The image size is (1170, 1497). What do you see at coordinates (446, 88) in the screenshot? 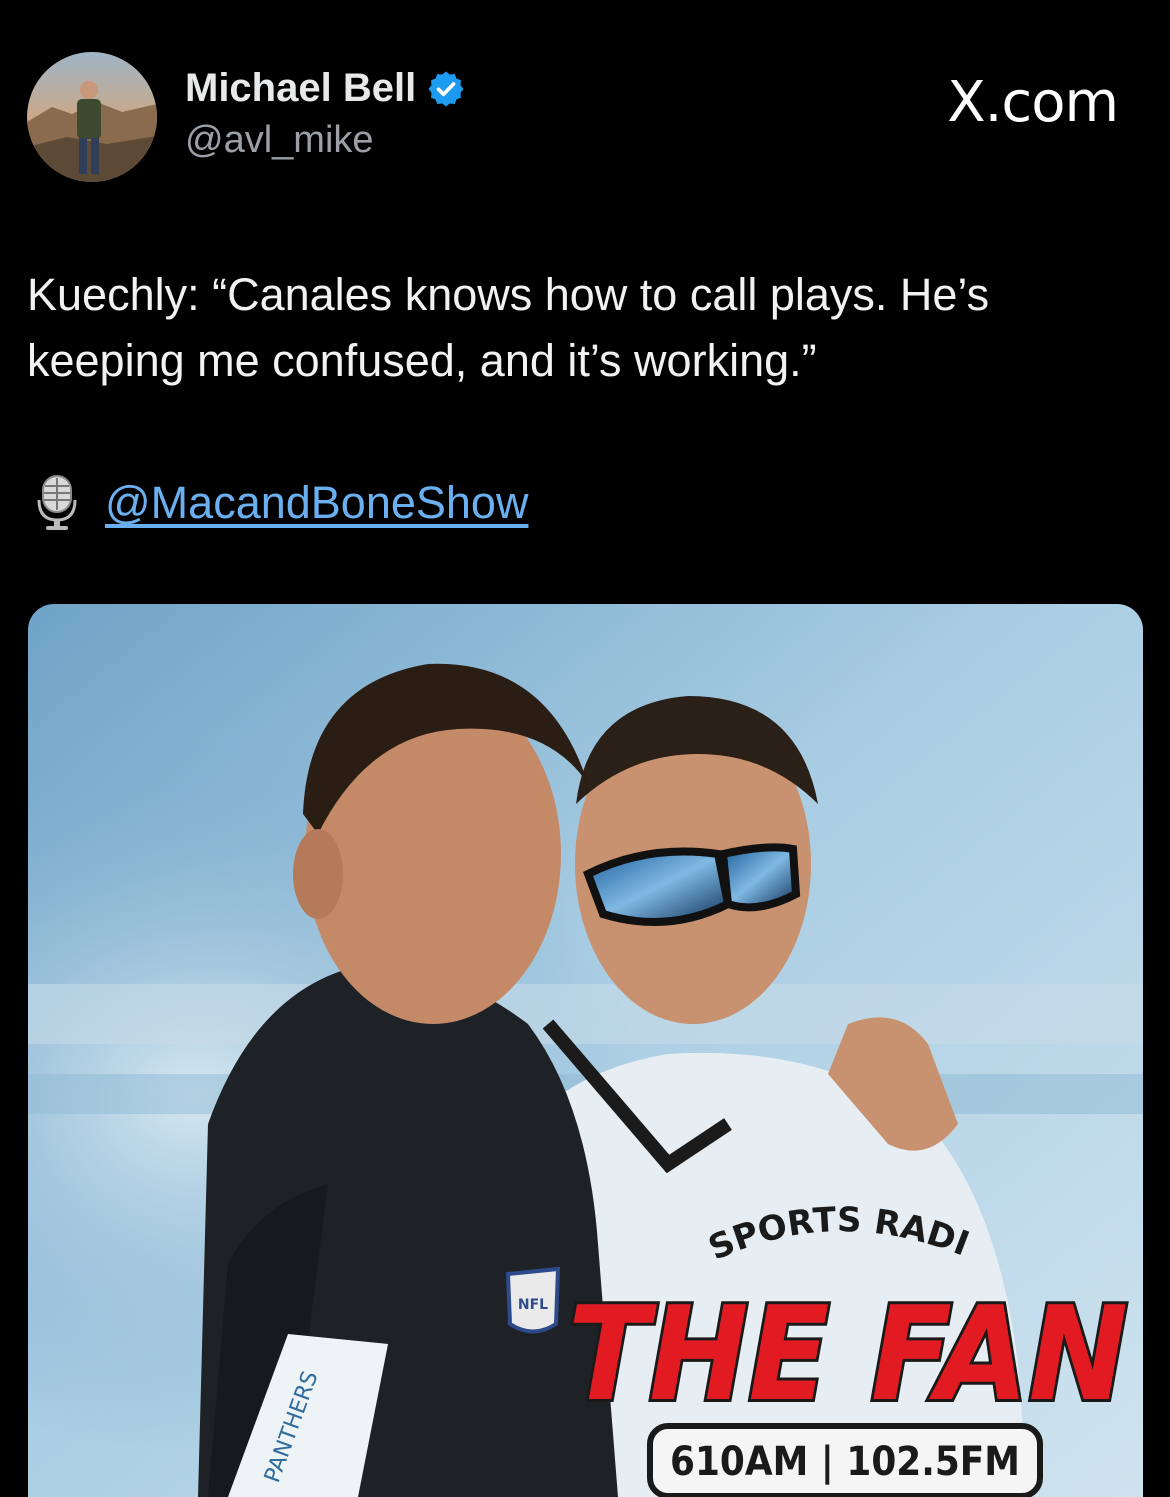
I see `verified-badge-icon` at bounding box center [446, 88].